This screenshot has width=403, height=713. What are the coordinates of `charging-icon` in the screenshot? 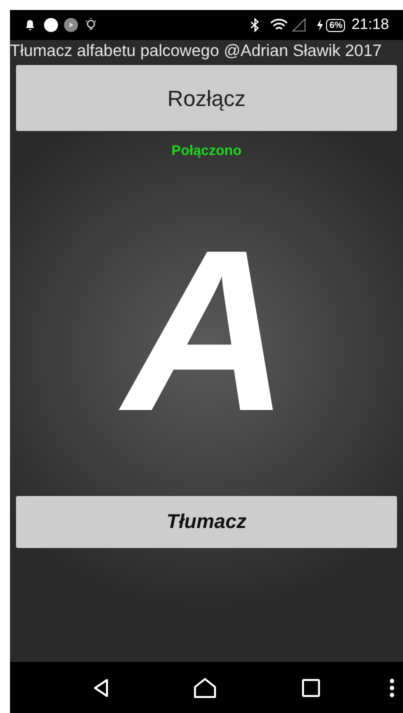 It's located at (320, 25).